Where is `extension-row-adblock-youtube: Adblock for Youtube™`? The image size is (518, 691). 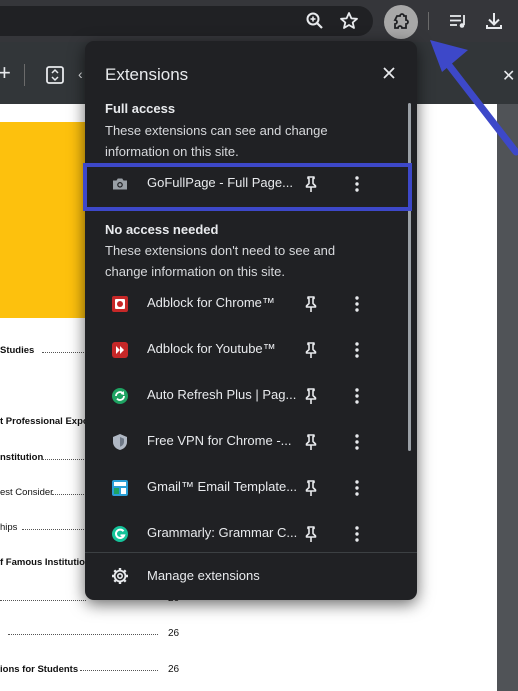
extension-row-adblock-youtube: Adblock for Youtube™ is located at coordinates (245, 350).